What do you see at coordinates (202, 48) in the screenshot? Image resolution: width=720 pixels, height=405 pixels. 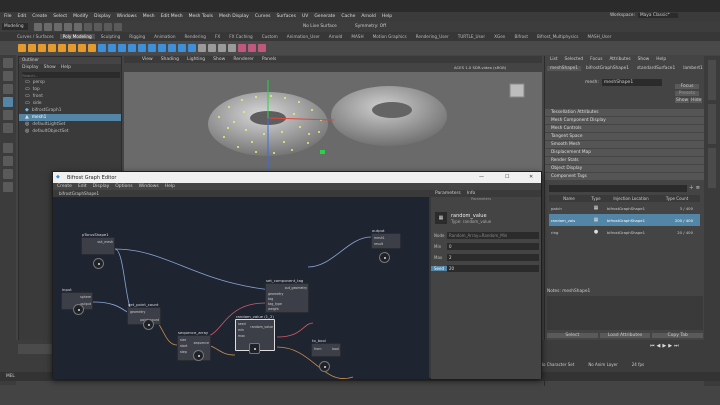 I see `multi-cut-icon` at bounding box center [202, 48].